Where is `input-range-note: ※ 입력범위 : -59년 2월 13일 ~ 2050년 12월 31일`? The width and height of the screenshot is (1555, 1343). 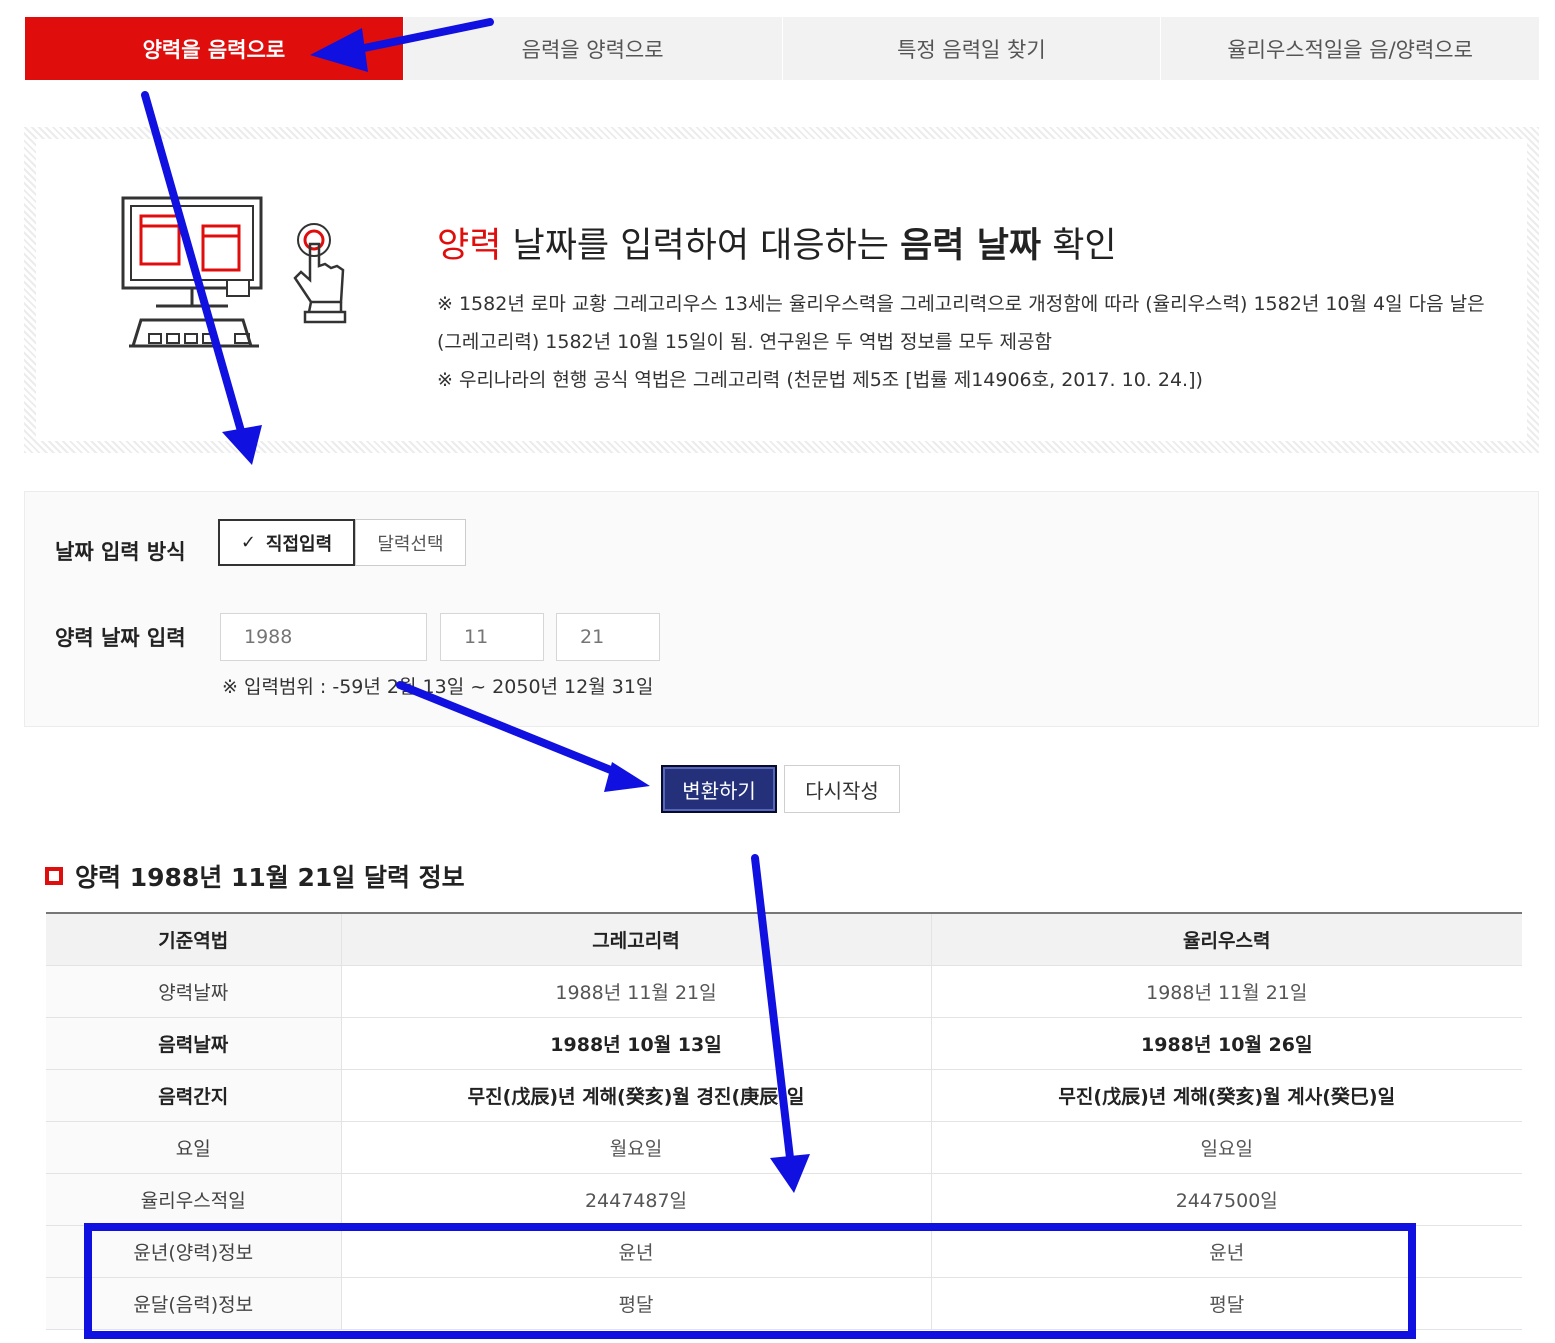 input-range-note: ※ 입력범위 : -59년 2월 13일 ~ 2050년 12월 31일 is located at coordinates (438, 687).